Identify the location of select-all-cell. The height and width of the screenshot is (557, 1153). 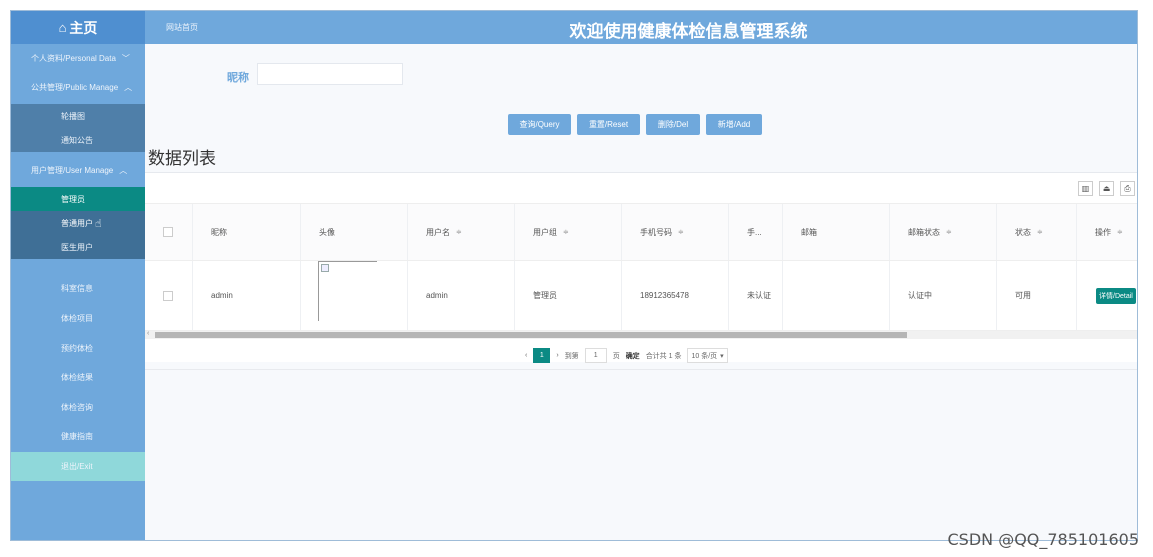
(169, 232).